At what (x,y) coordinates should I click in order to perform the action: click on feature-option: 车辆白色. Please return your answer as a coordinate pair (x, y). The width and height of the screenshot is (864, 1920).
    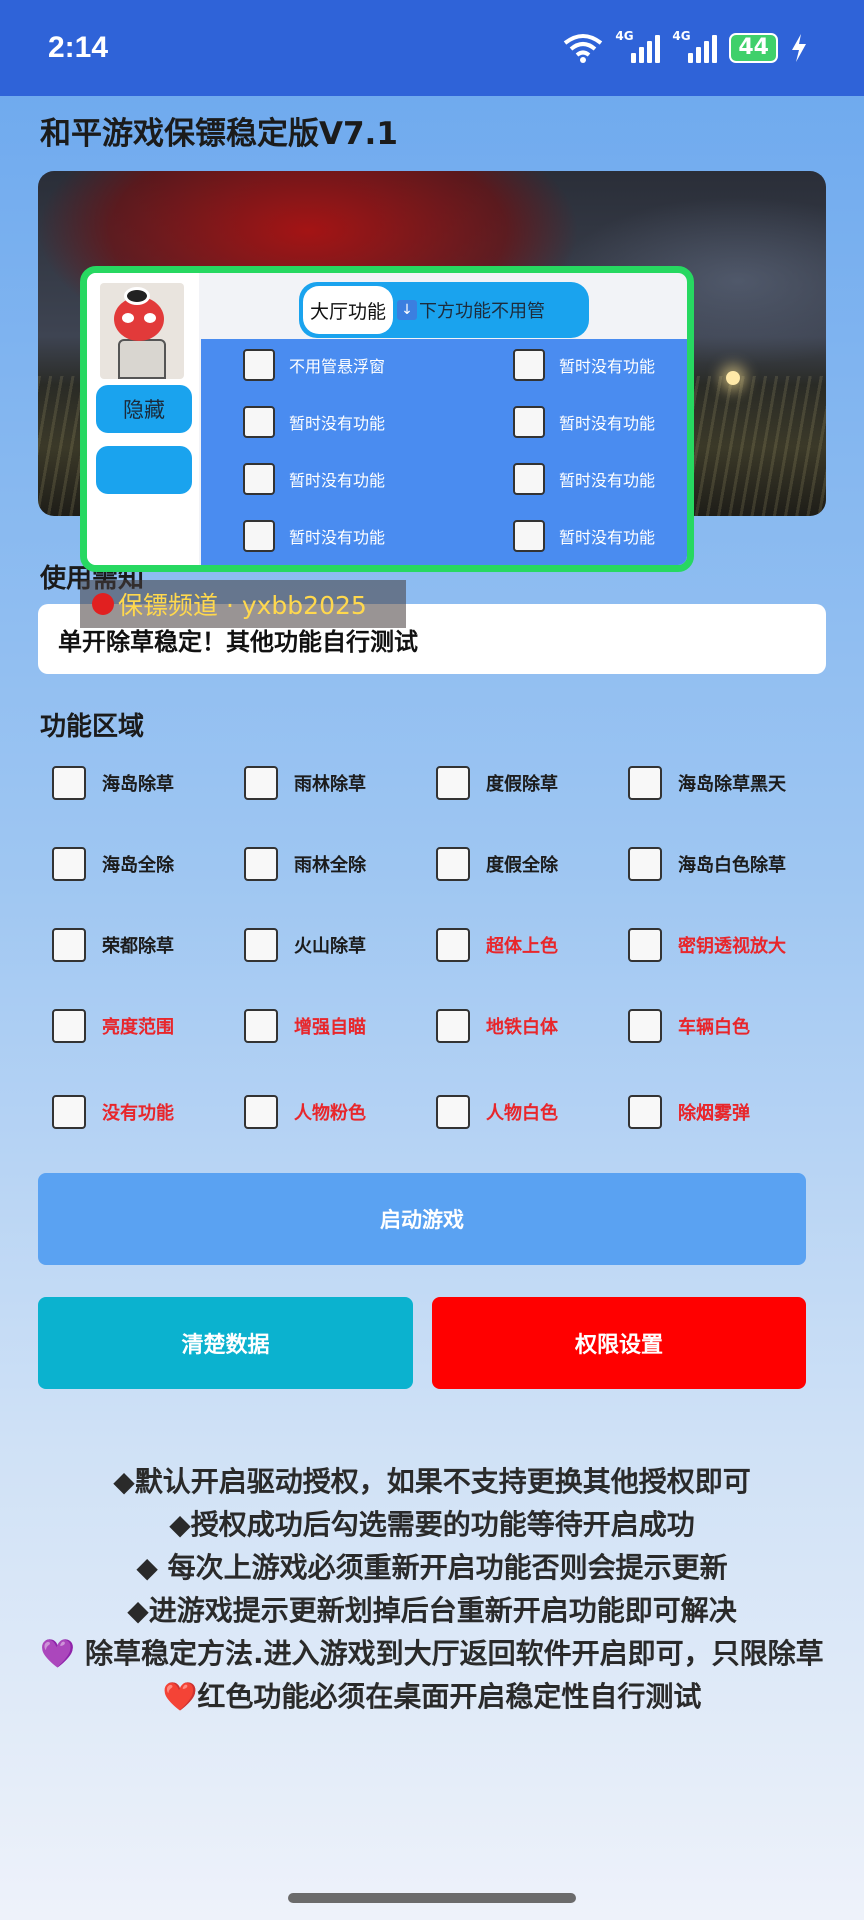
    Looking at the image, I should click on (689, 1026).